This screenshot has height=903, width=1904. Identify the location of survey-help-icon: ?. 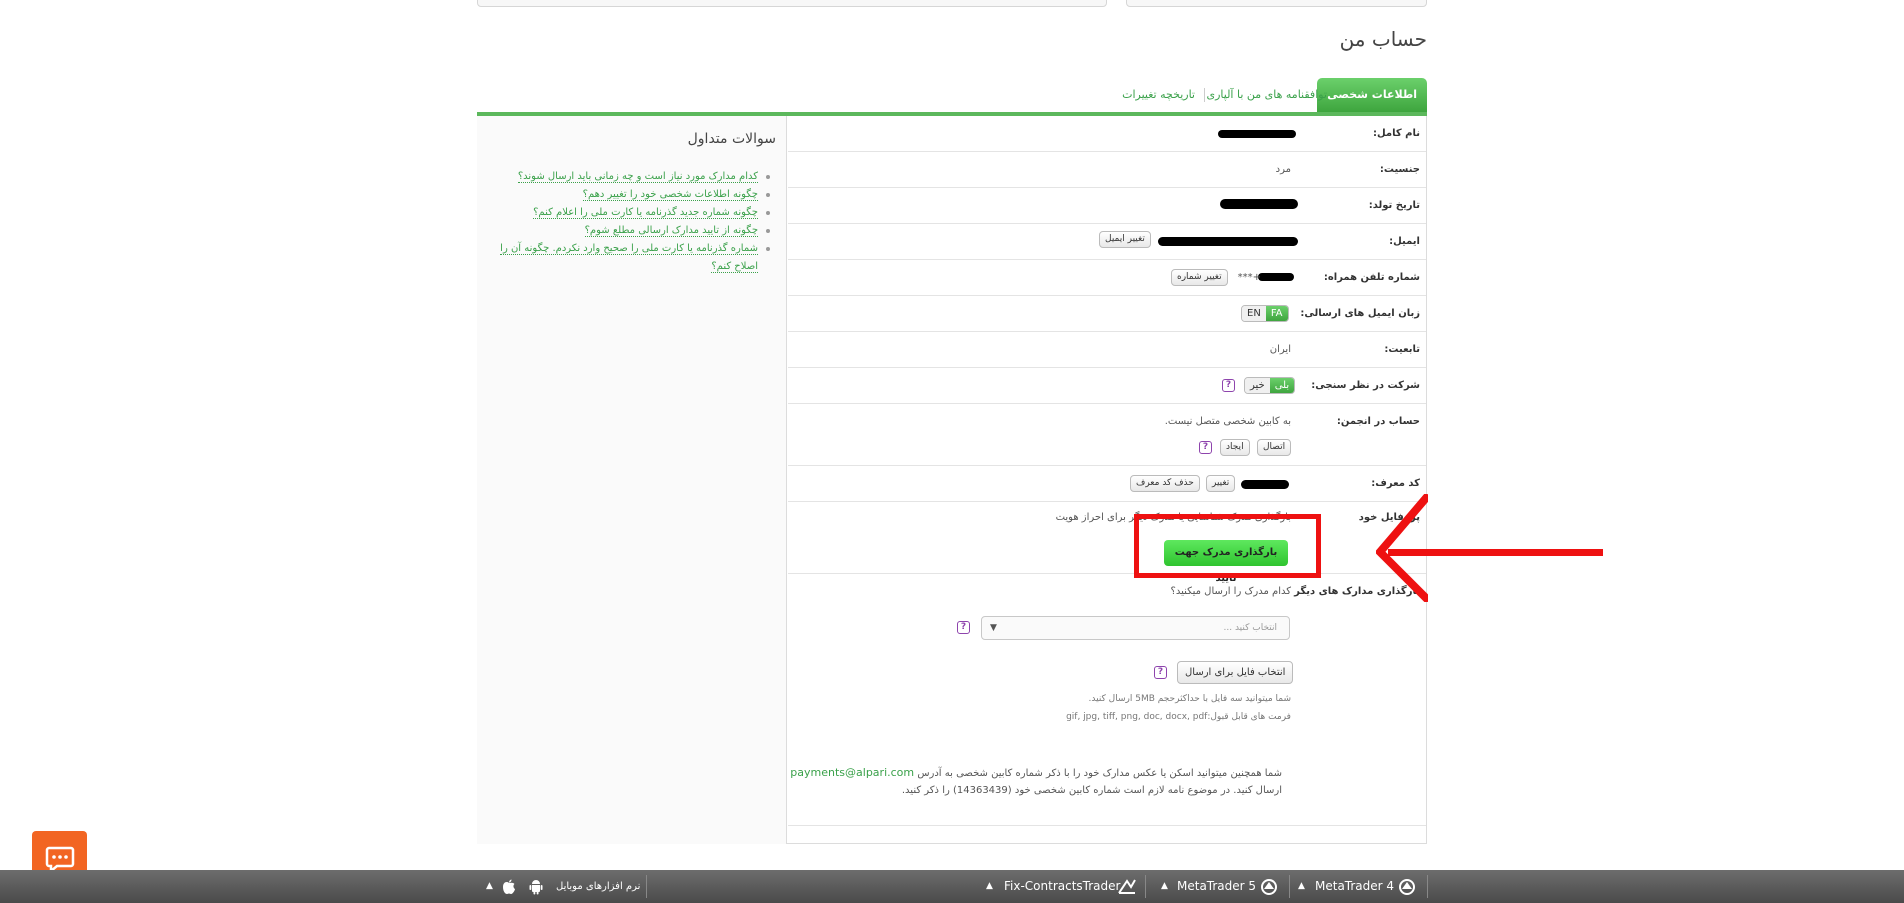
(1228, 385).